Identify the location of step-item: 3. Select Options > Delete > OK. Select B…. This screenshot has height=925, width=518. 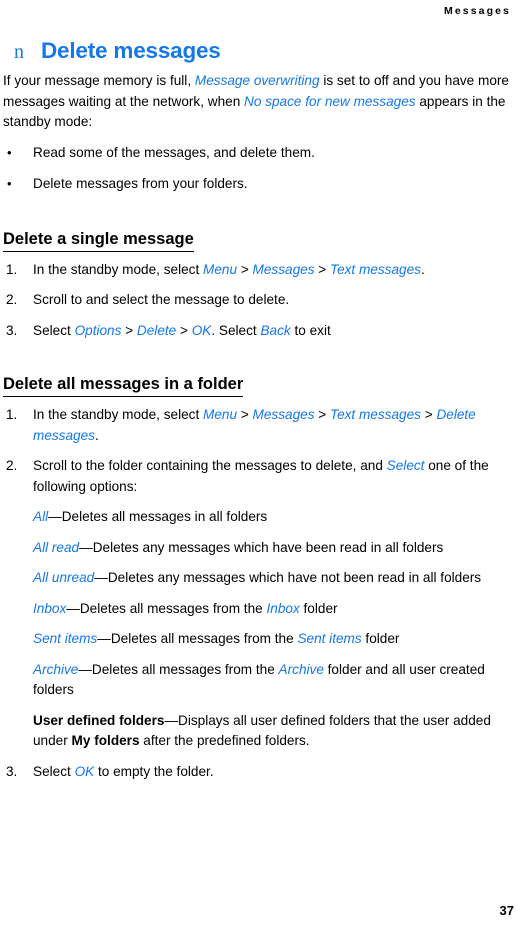
(258, 331).